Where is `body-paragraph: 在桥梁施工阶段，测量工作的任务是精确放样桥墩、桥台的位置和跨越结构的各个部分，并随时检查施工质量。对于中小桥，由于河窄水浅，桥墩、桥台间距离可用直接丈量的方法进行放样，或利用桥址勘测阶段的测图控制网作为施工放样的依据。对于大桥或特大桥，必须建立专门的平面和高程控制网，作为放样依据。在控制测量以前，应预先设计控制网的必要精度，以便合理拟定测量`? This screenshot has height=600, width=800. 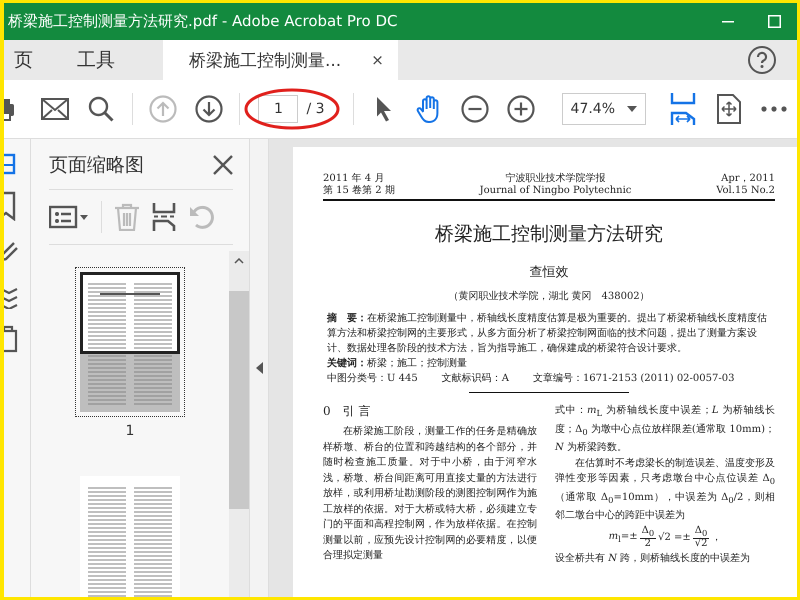 body-paragraph: 在桥梁施工阶段，测量工作的任务是精确放样桥墩、桥台的位置和跨越结构的各个部分，并随时检查施工质量。对于中小桥，由于河窄水浅，桥墩、桥台间距离可用直接丈量的方法进行放样，或利用桥址勘测阶段的测图控制网作为施工放样的依据。对于大桥或特大桥，必须建立专门的平面和高程控制网，作为放样依据。在控制测量以前，应预先设计控制网的必要精度，以便合理拟定测量 is located at coordinates (430, 493).